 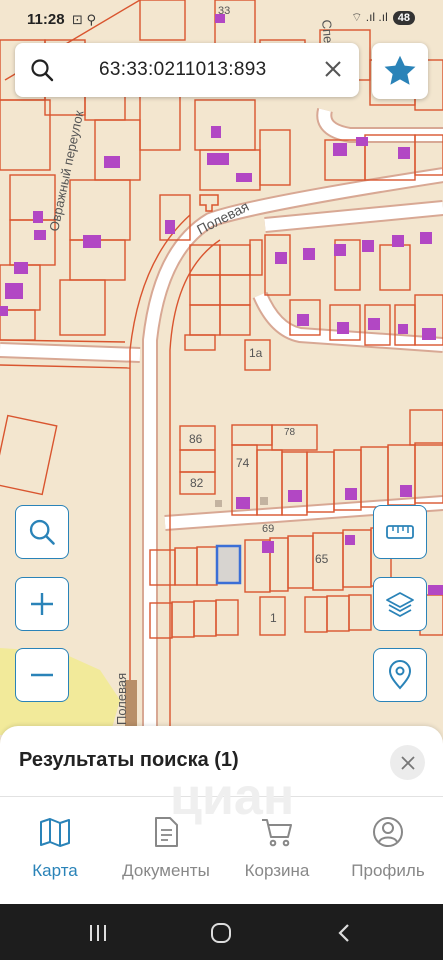 What do you see at coordinates (290, 432) in the screenshot?
I see `house-number: 78` at bounding box center [290, 432].